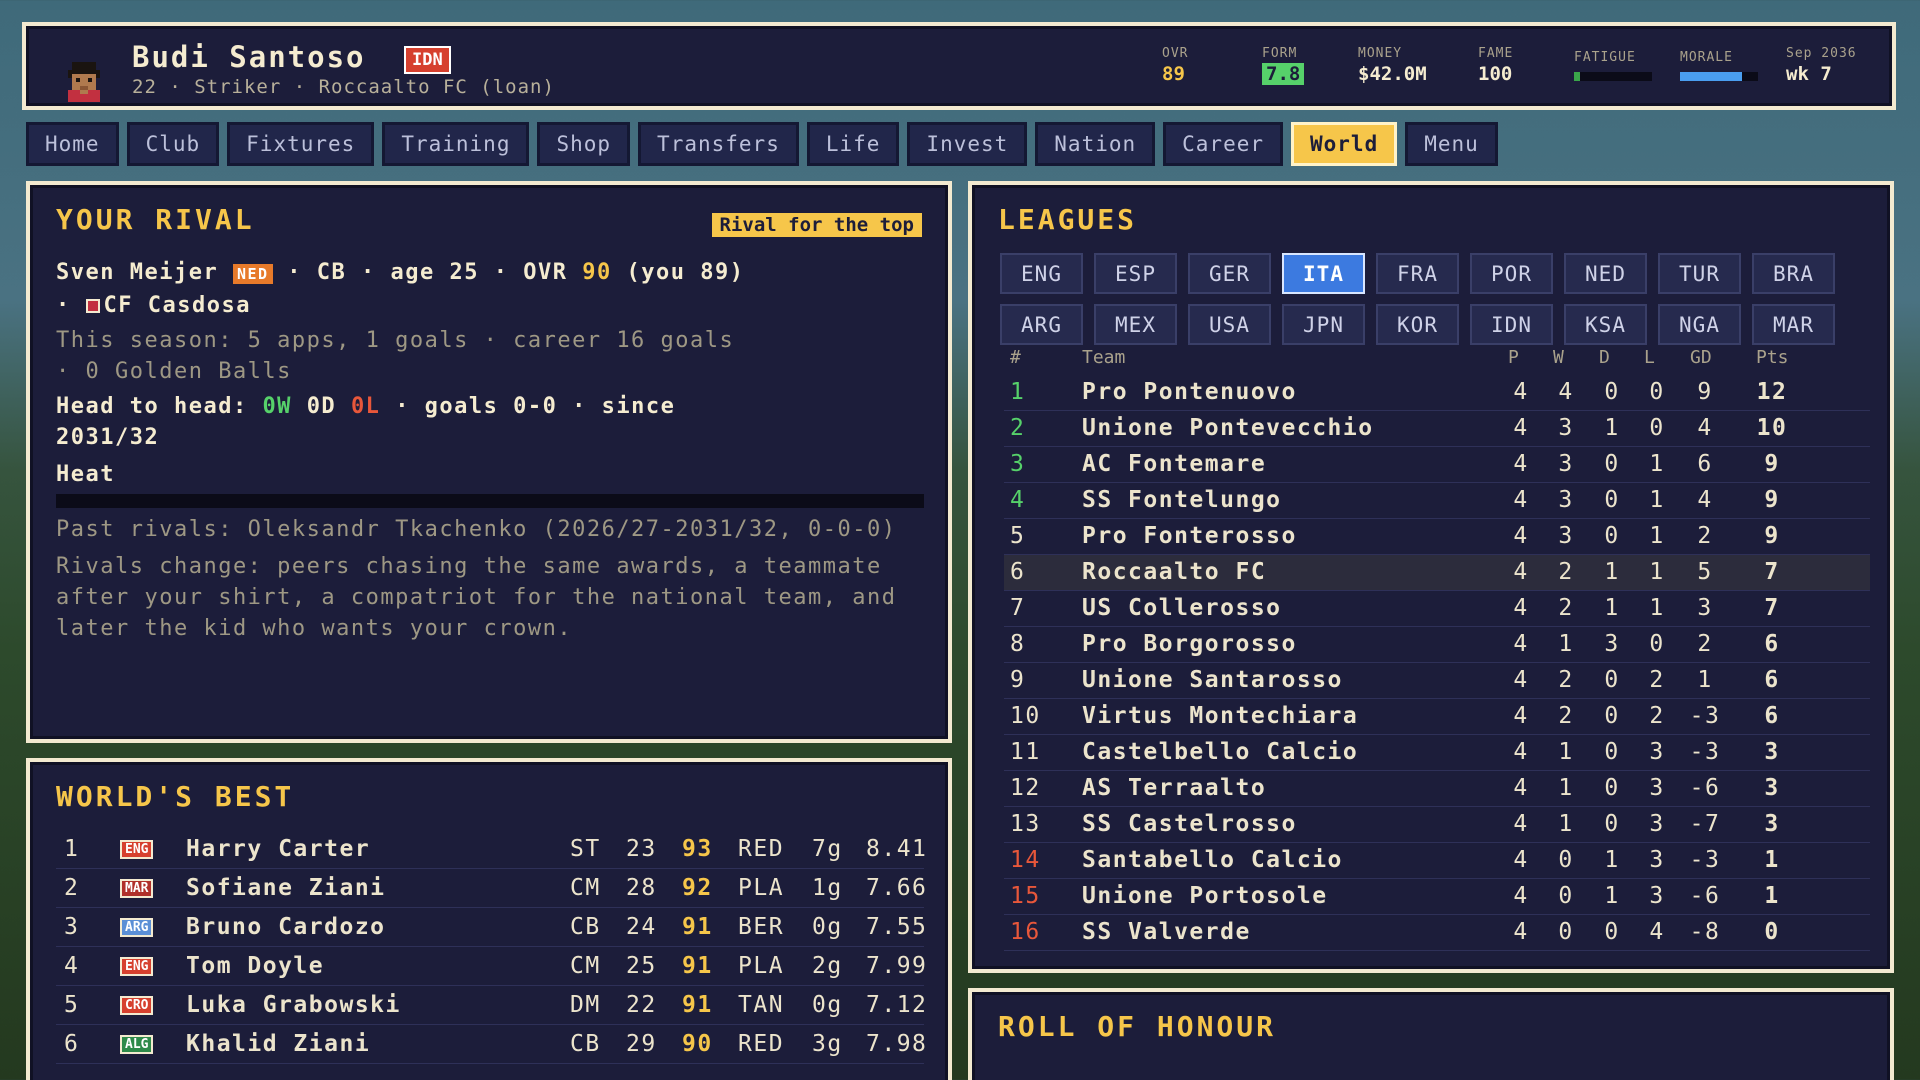  I want to click on player-age: 22, so click(641, 1005).